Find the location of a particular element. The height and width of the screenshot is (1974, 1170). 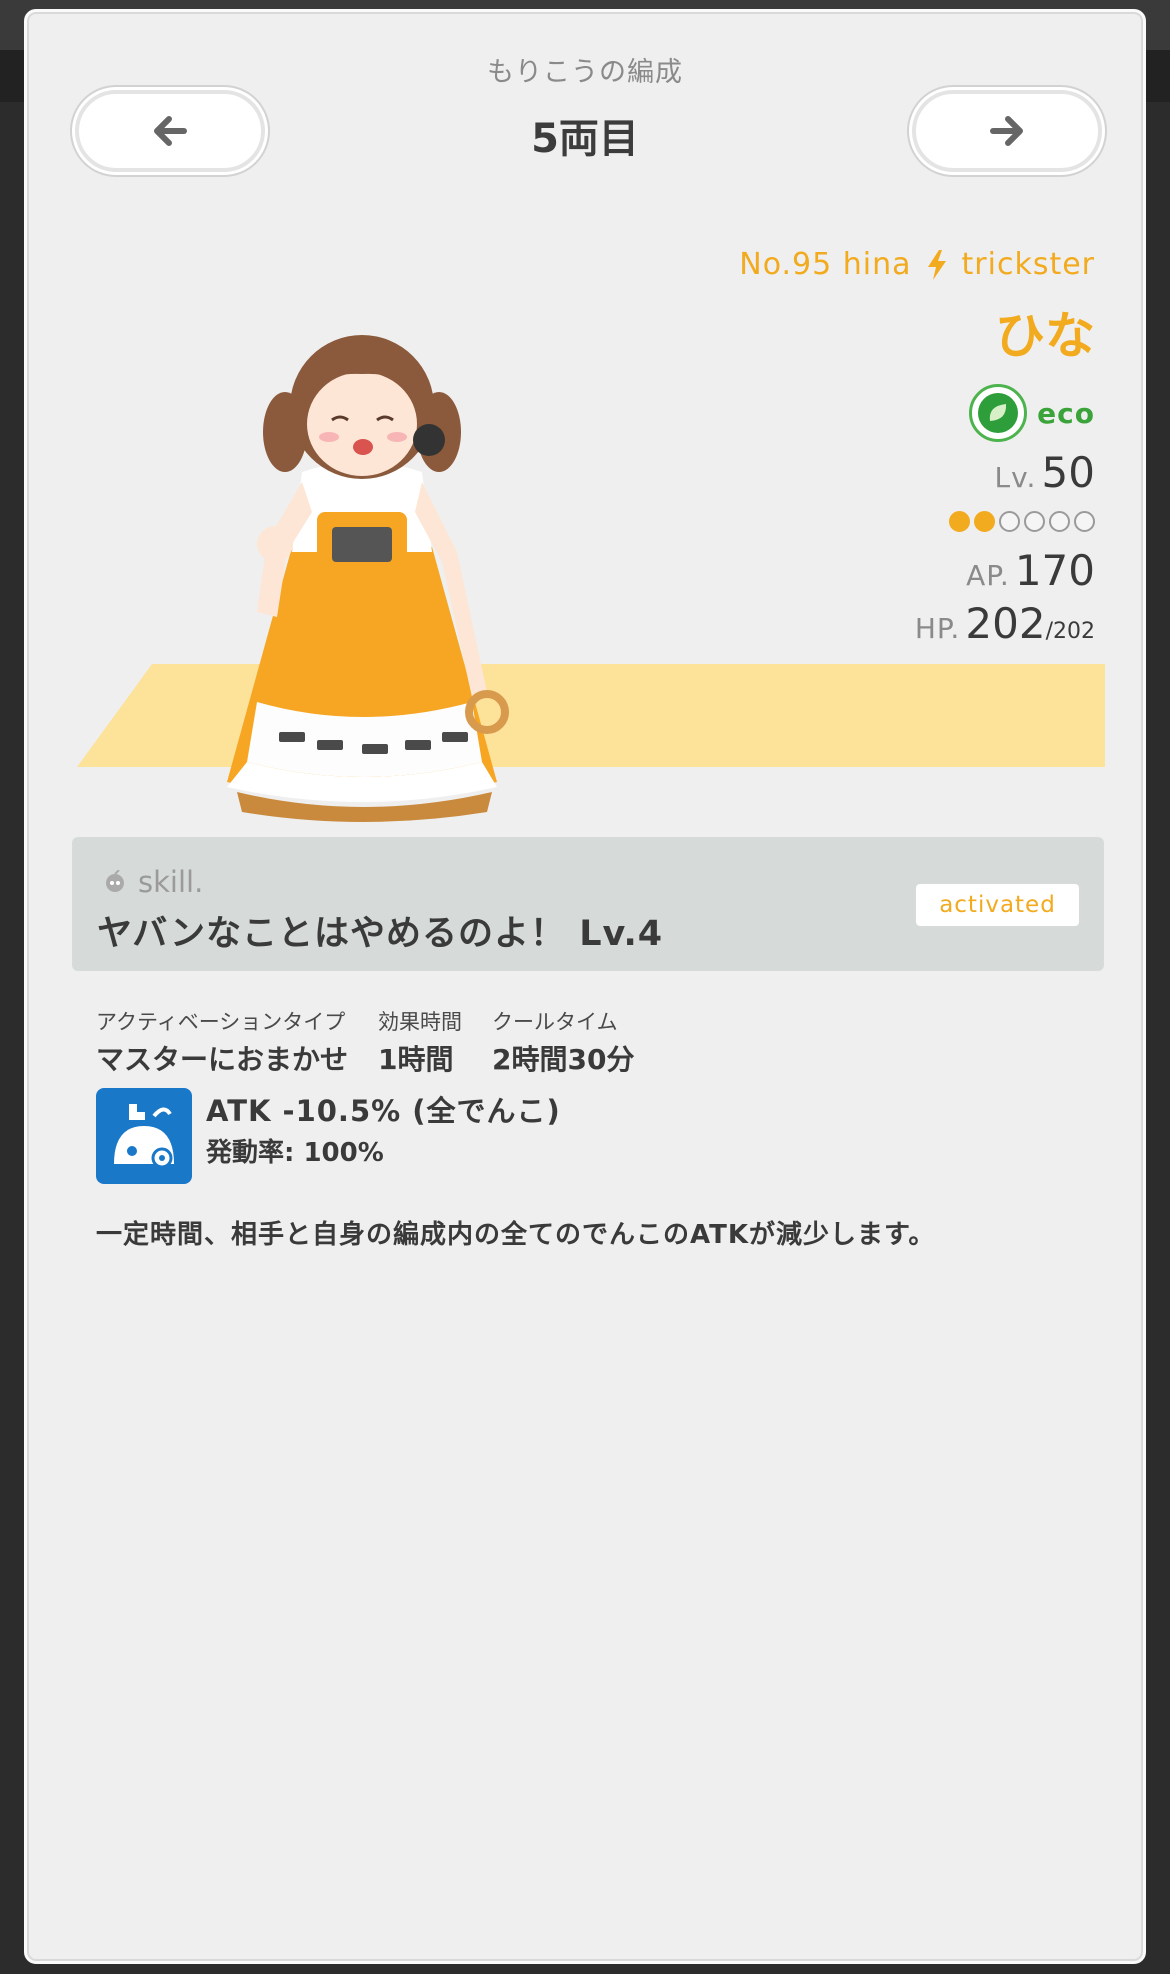

duration-value: 1時間 is located at coordinates (416, 1059).